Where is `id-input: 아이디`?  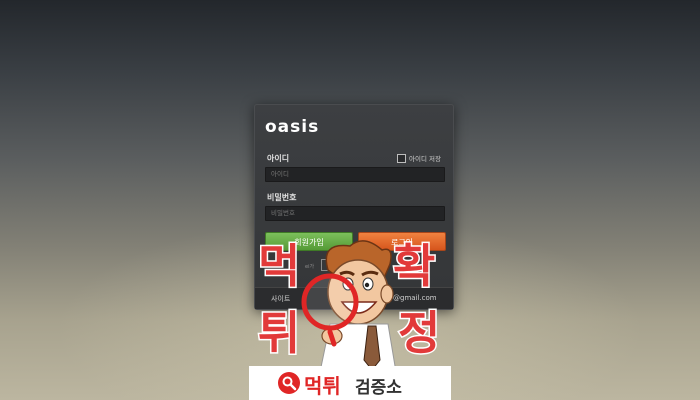
id-input: 아이디 is located at coordinates (355, 174).